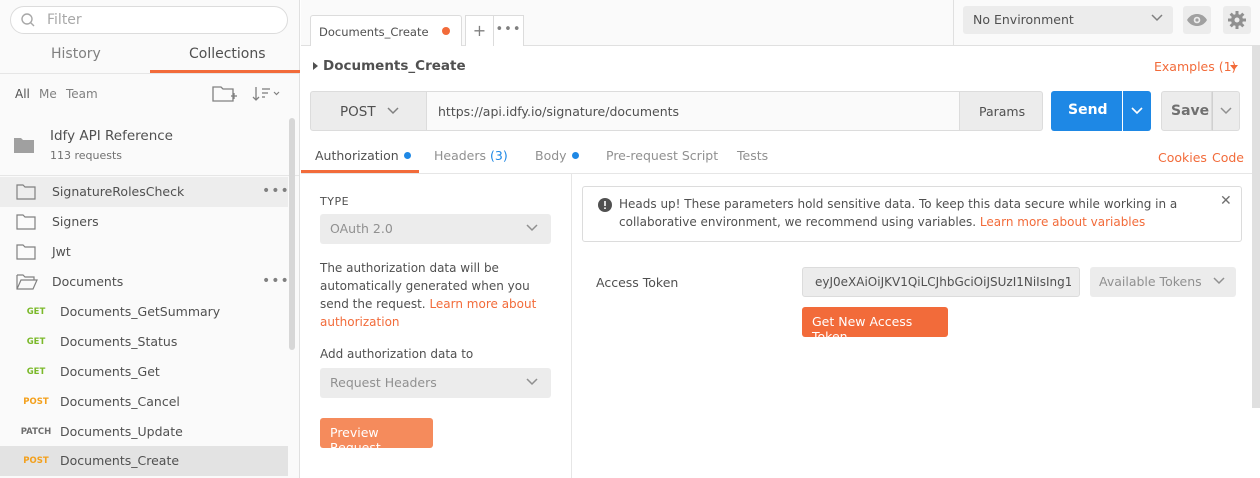  I want to click on params-button: Params, so click(1001, 111).